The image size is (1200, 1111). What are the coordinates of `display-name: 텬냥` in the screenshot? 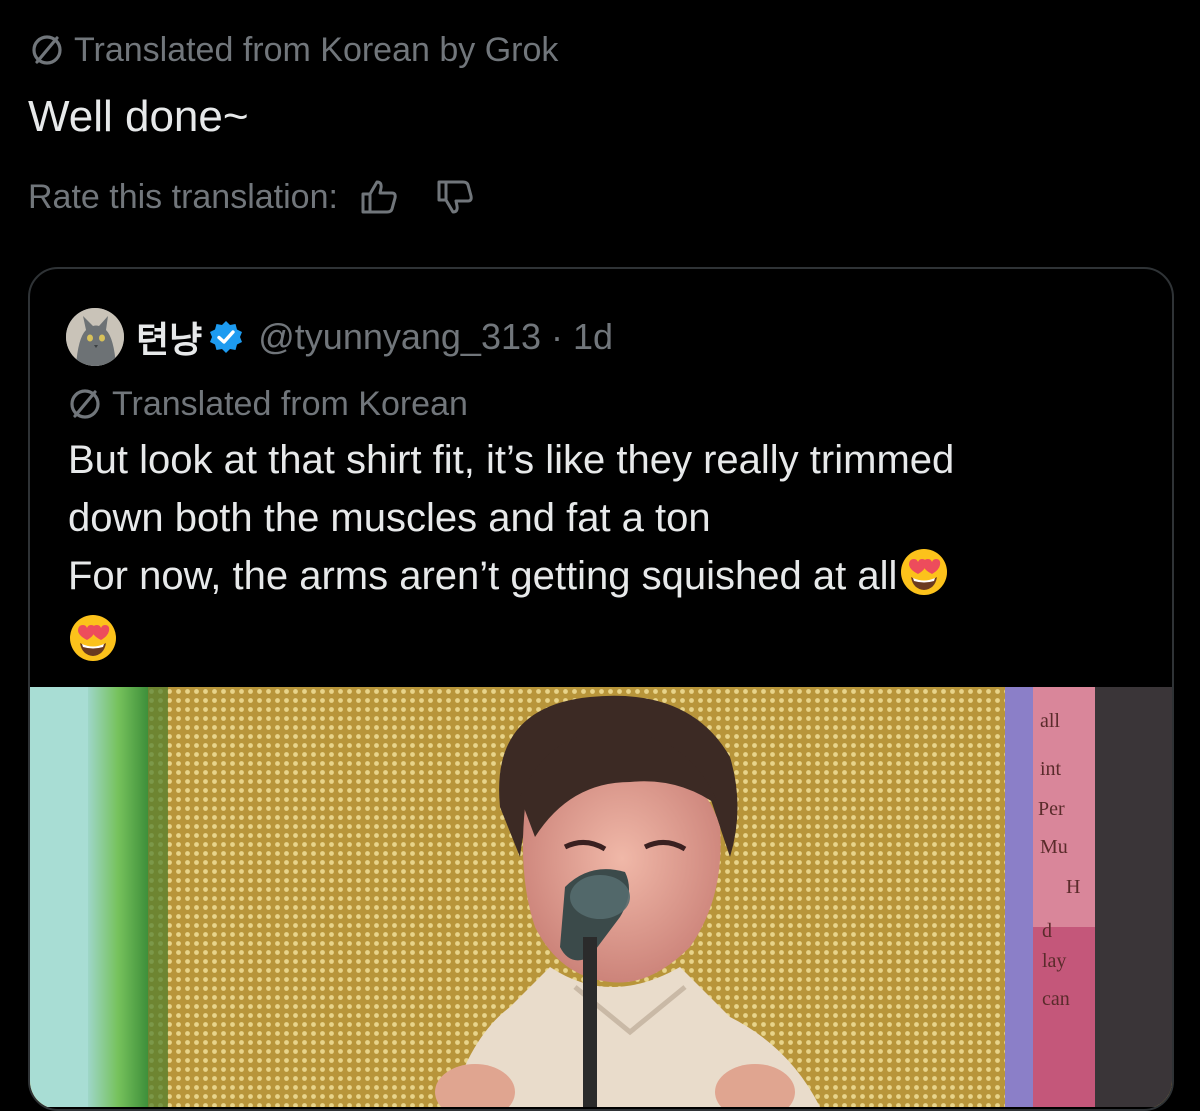 It's located at (169, 337).